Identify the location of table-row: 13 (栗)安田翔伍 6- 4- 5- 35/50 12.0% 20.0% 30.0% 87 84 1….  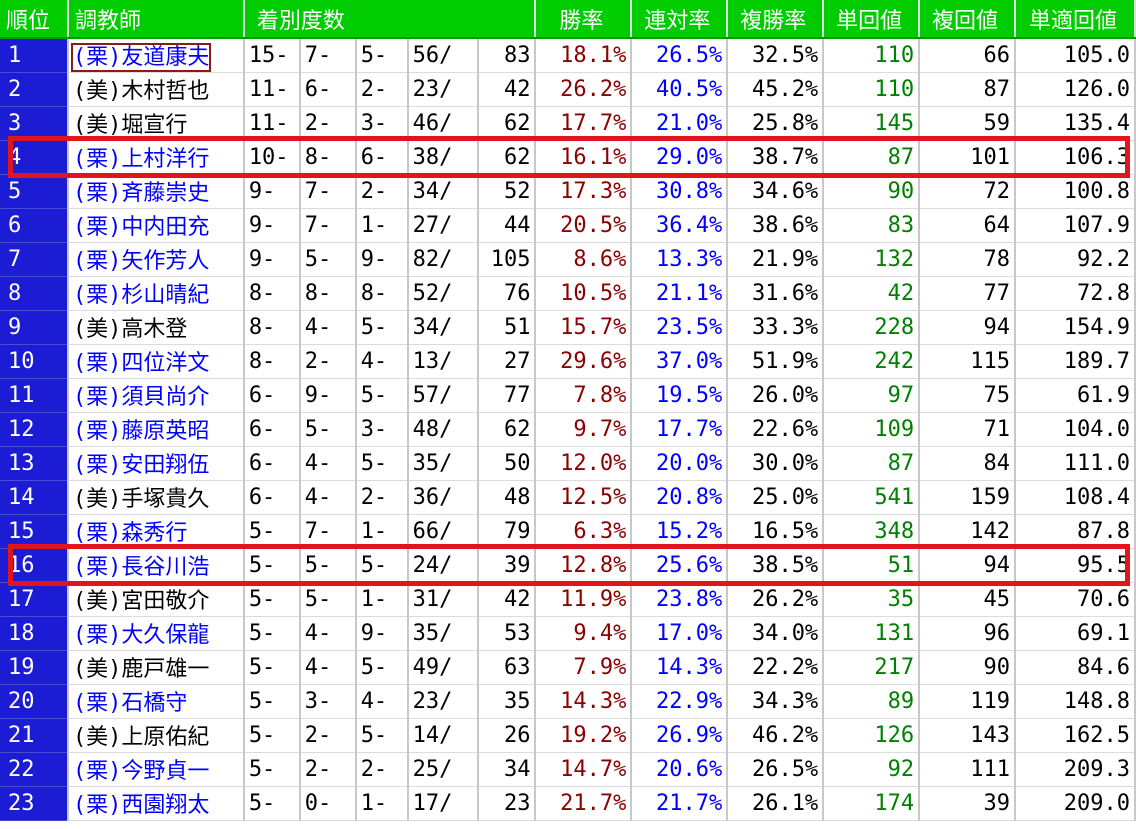
(568, 463).